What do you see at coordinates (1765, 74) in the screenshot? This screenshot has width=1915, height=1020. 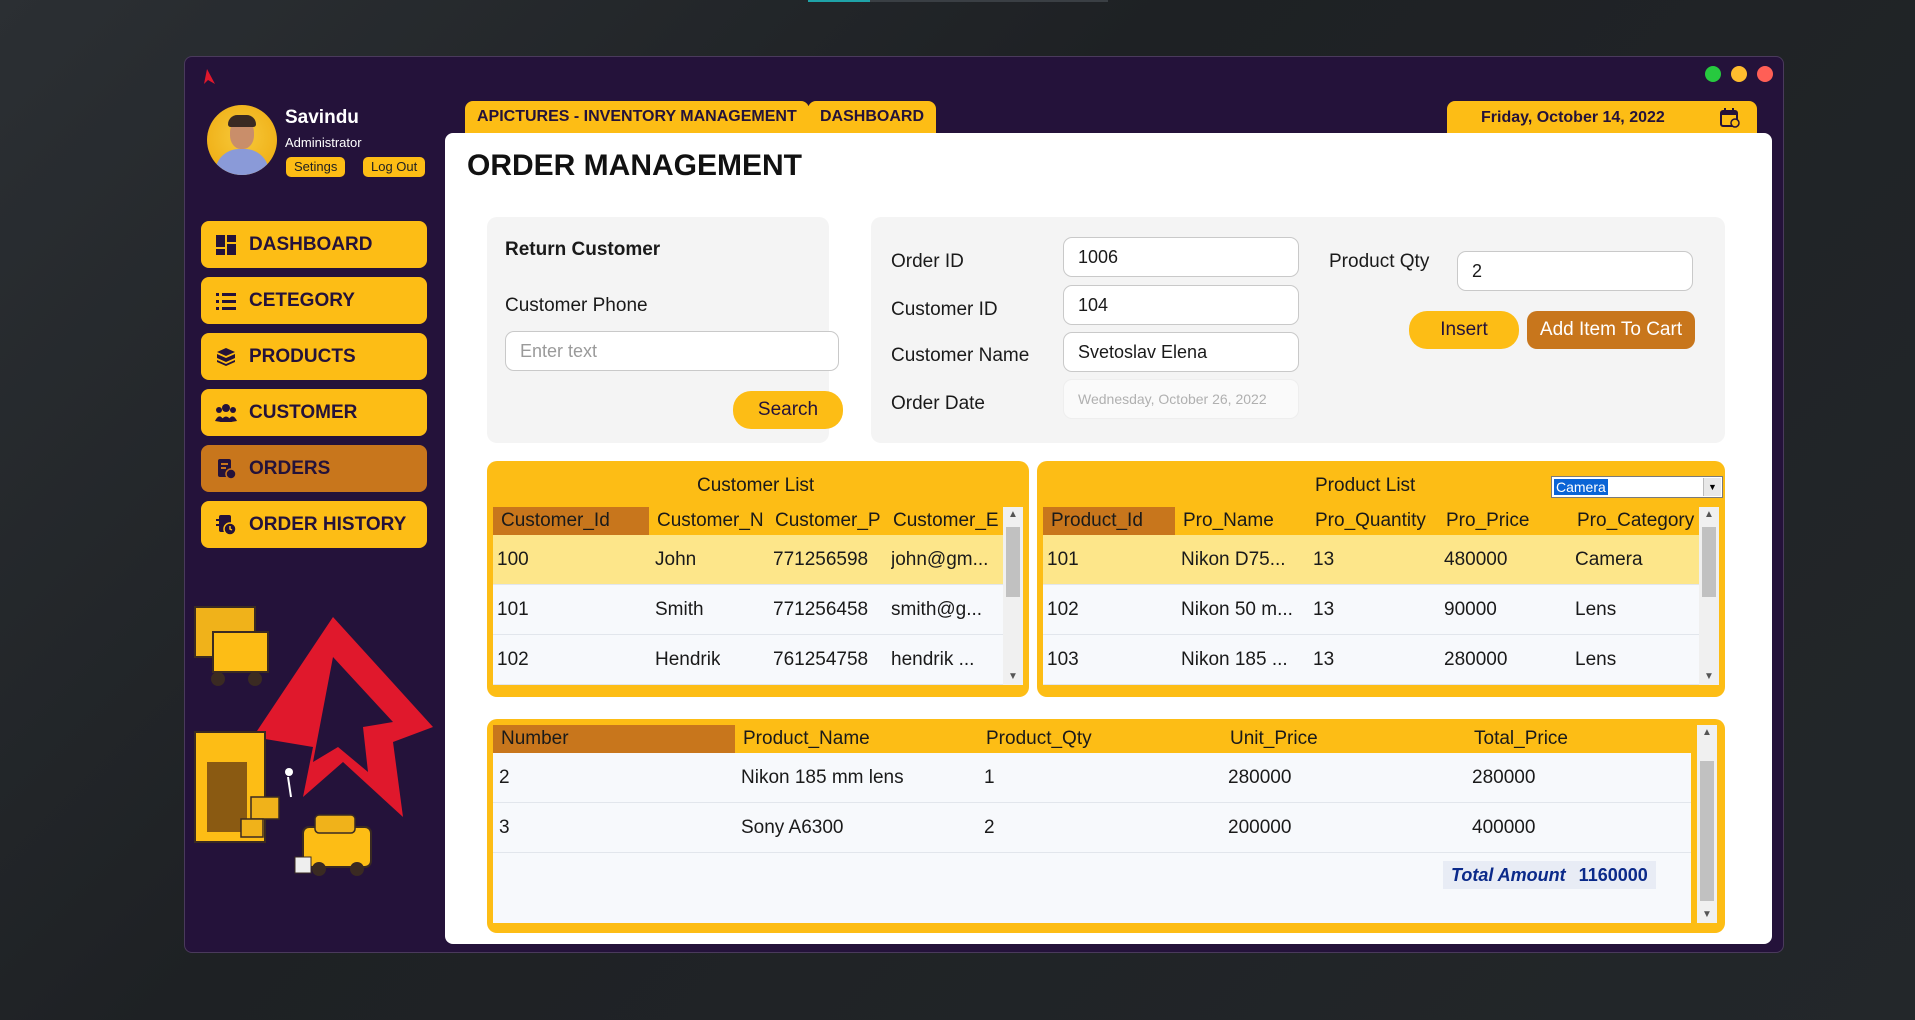 I see `close-button` at bounding box center [1765, 74].